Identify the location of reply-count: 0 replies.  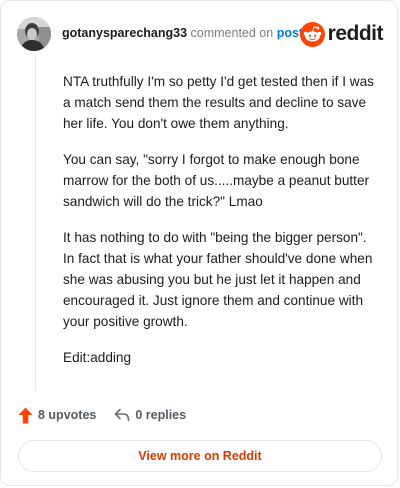
(161, 415).